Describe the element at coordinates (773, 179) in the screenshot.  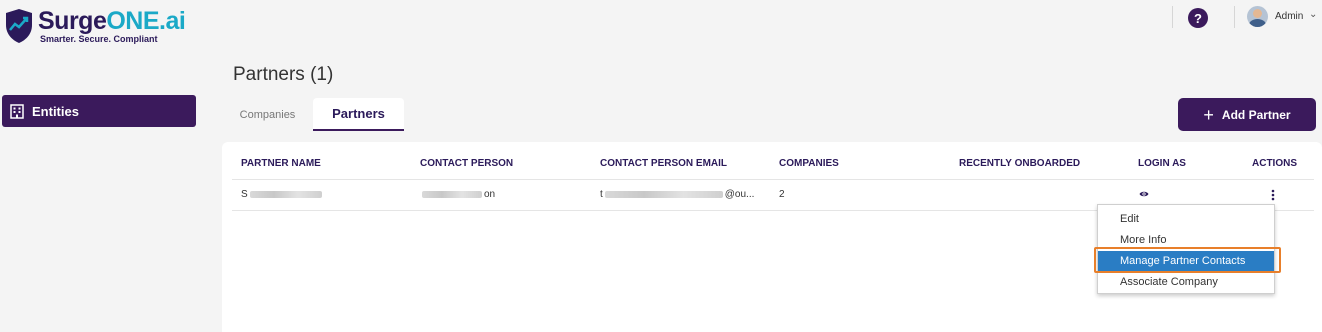
I see `table-header-divider` at that location.